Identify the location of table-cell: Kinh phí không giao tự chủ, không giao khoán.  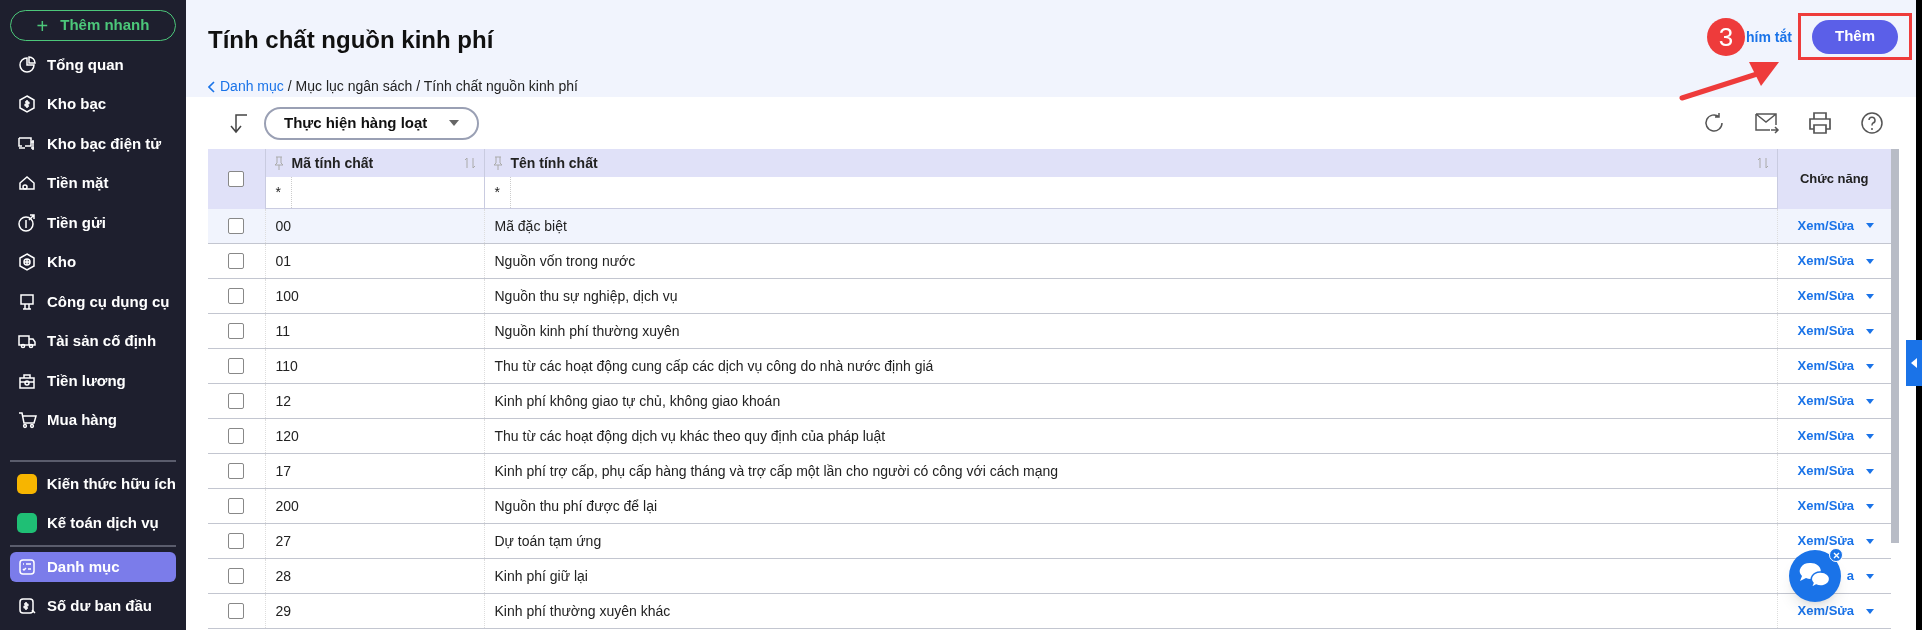
(637, 400).